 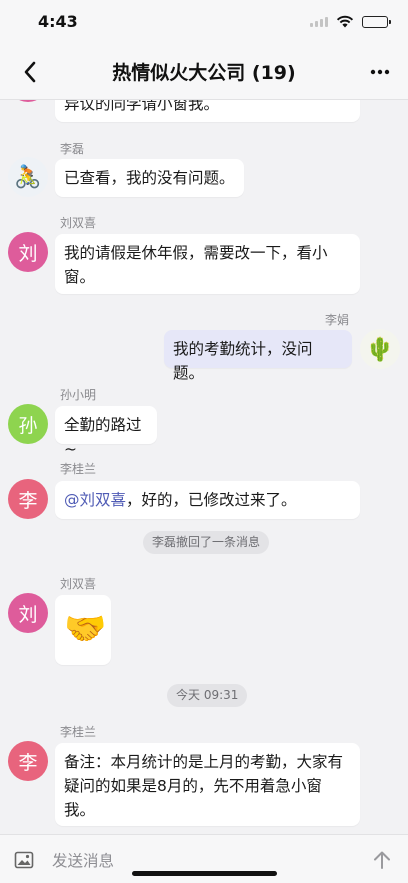 I want to click on avatar: 🚴, so click(x=28, y=177).